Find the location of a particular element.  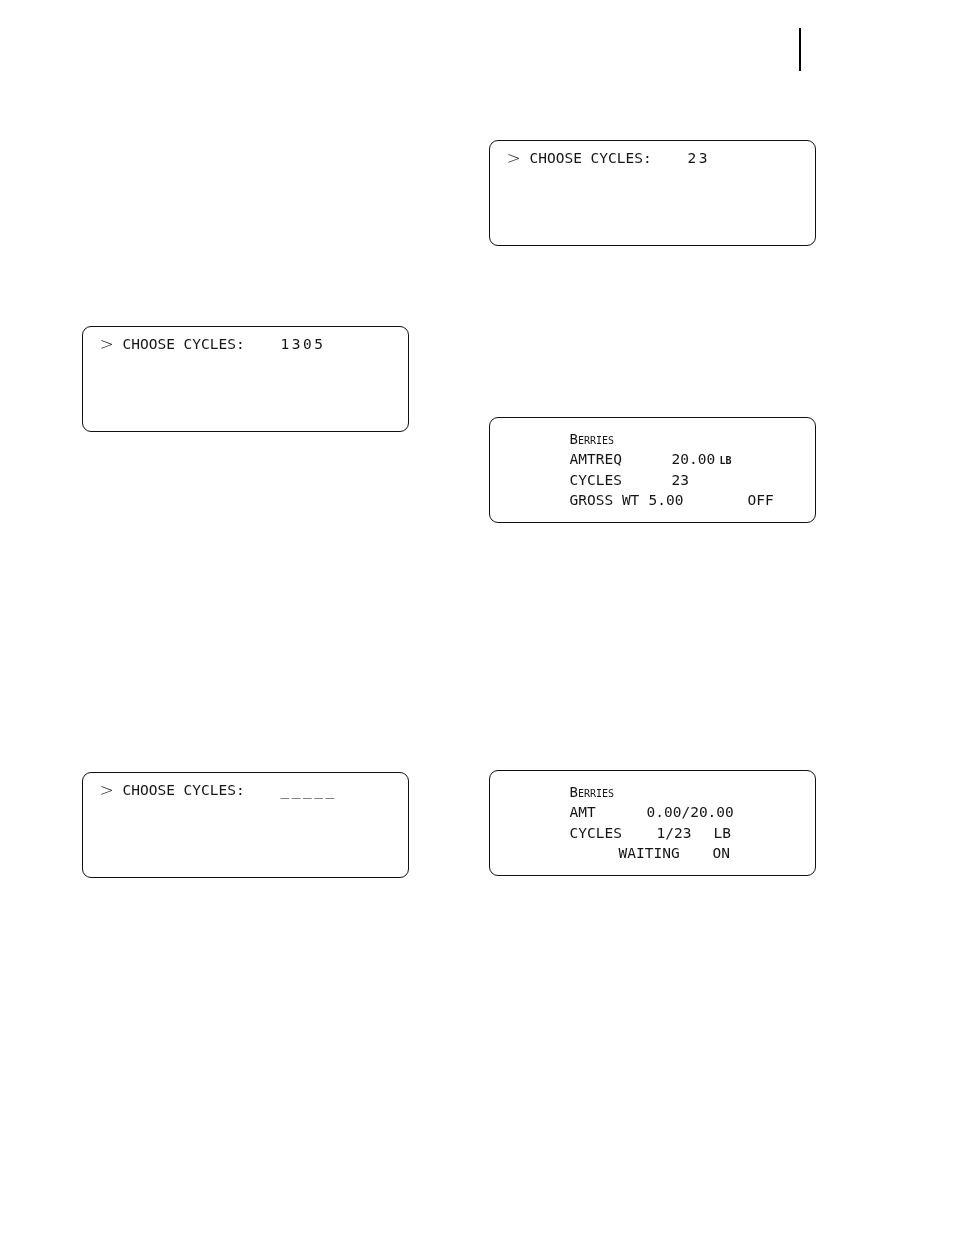

field-value: 23 is located at coordinates (680, 480).